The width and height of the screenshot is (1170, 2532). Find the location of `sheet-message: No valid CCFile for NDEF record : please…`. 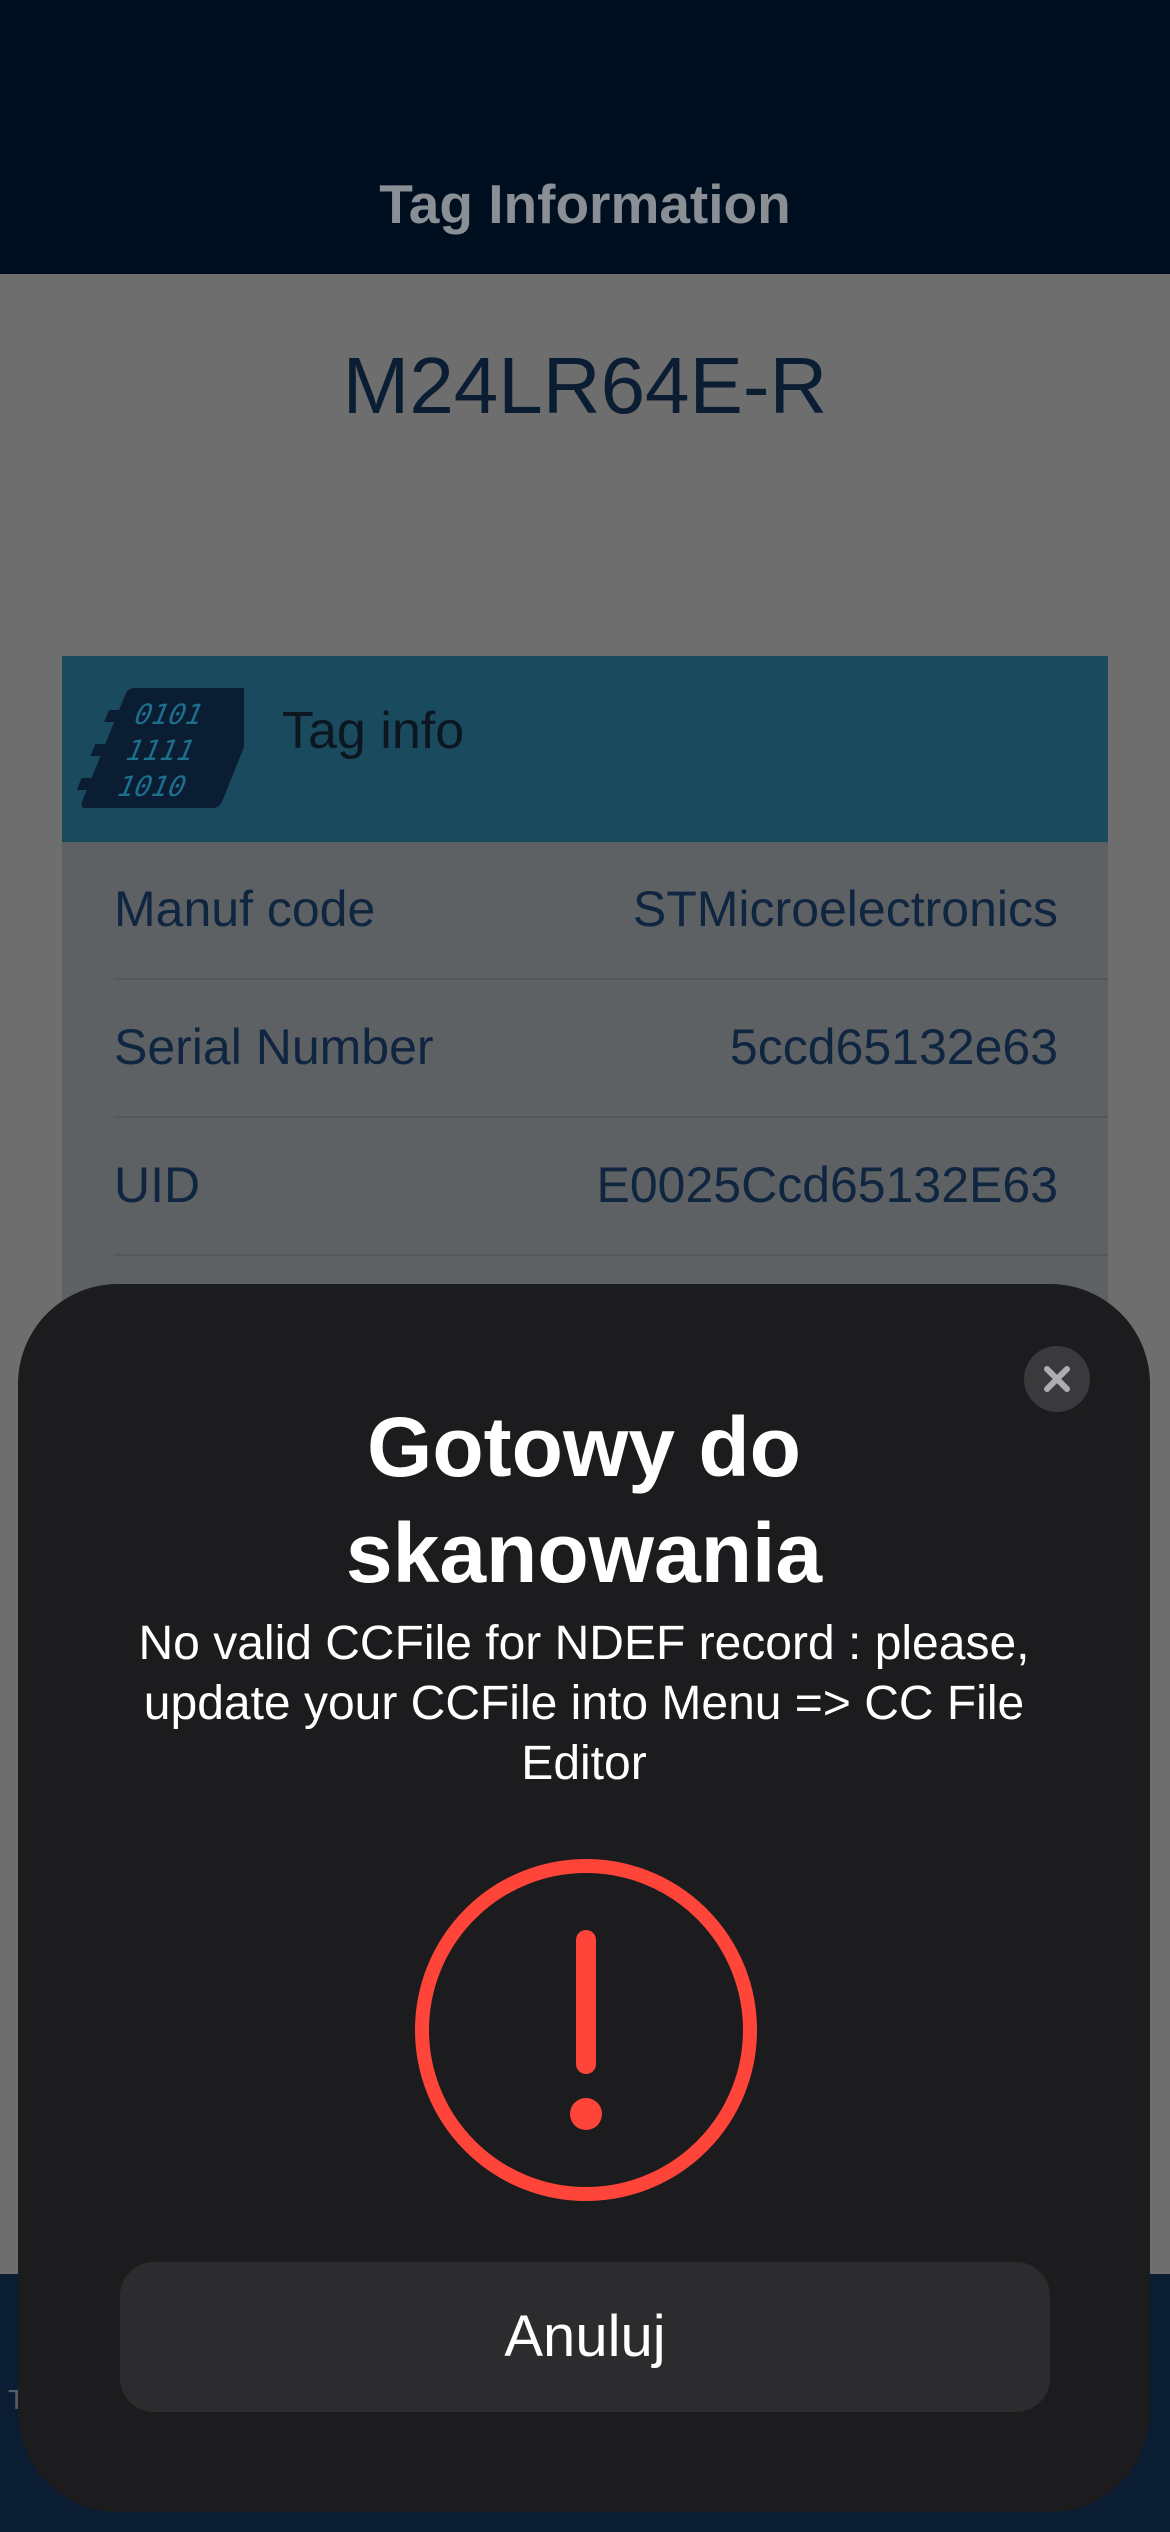

sheet-message: No valid CCFile for NDEF record : please… is located at coordinates (584, 1704).